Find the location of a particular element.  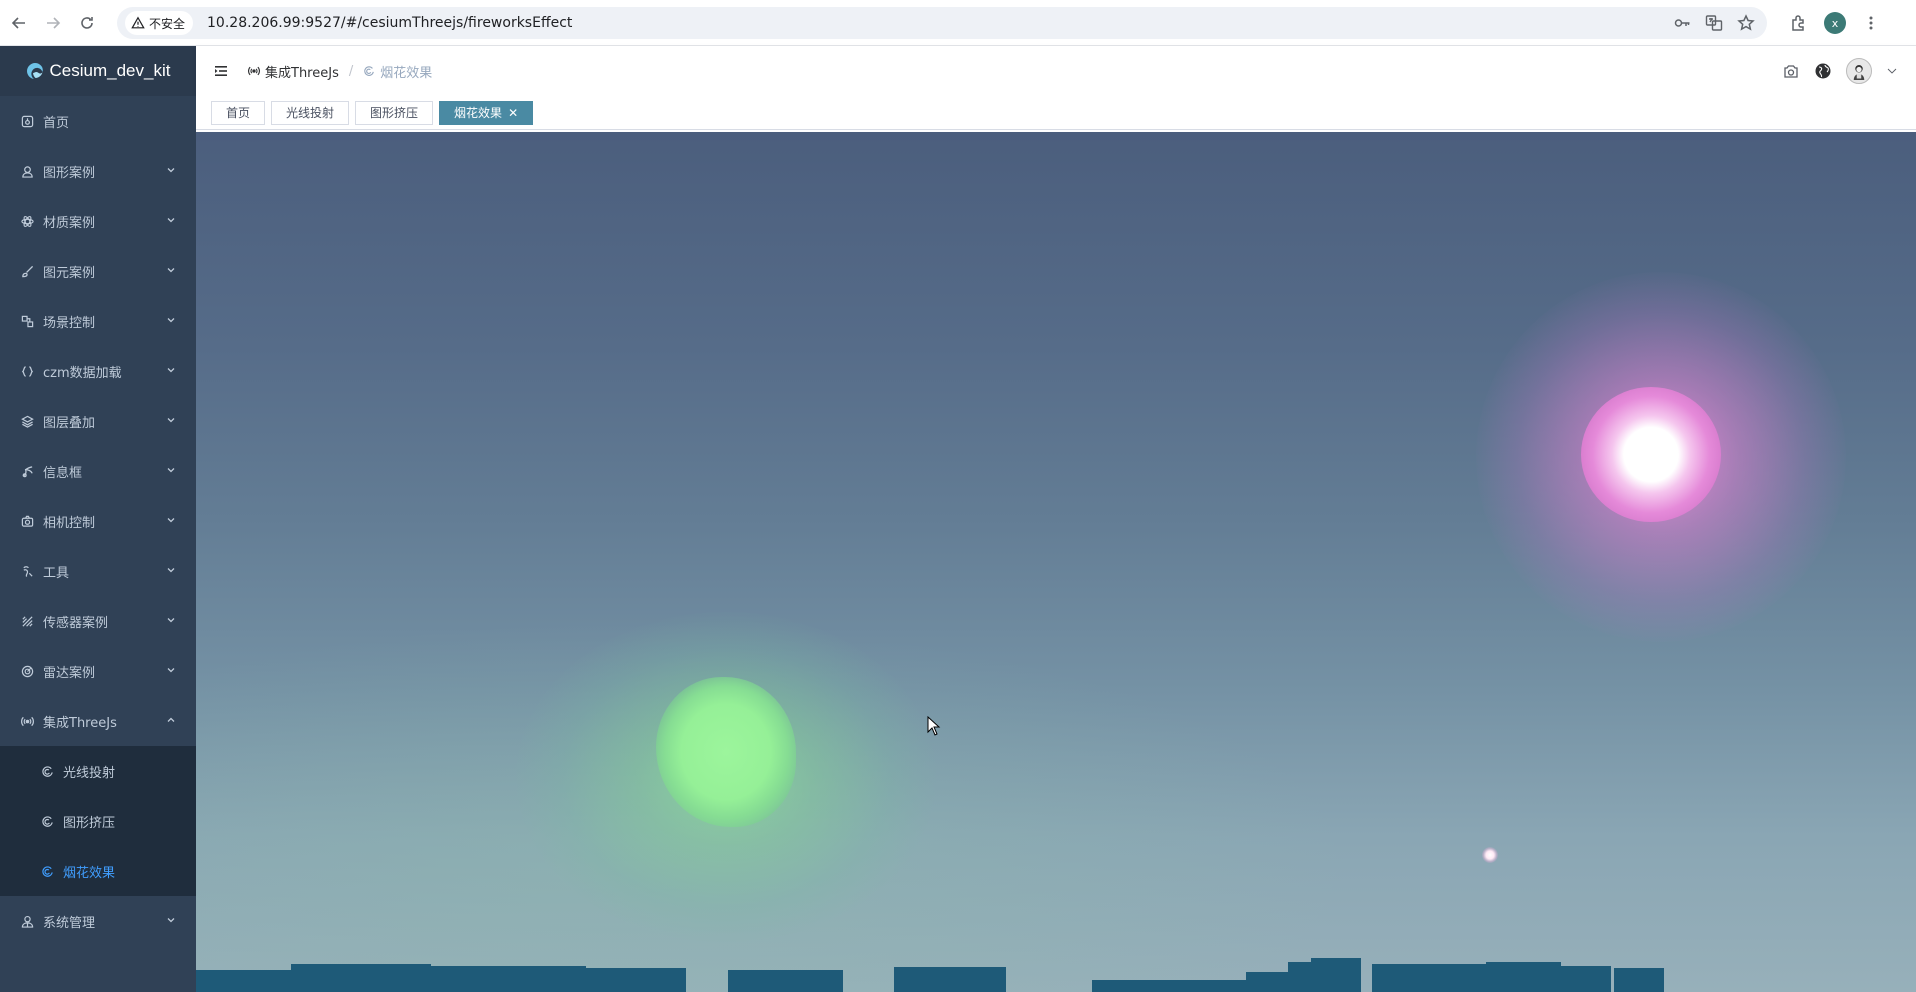

firework-pink-burst is located at coordinates (1651, 454).